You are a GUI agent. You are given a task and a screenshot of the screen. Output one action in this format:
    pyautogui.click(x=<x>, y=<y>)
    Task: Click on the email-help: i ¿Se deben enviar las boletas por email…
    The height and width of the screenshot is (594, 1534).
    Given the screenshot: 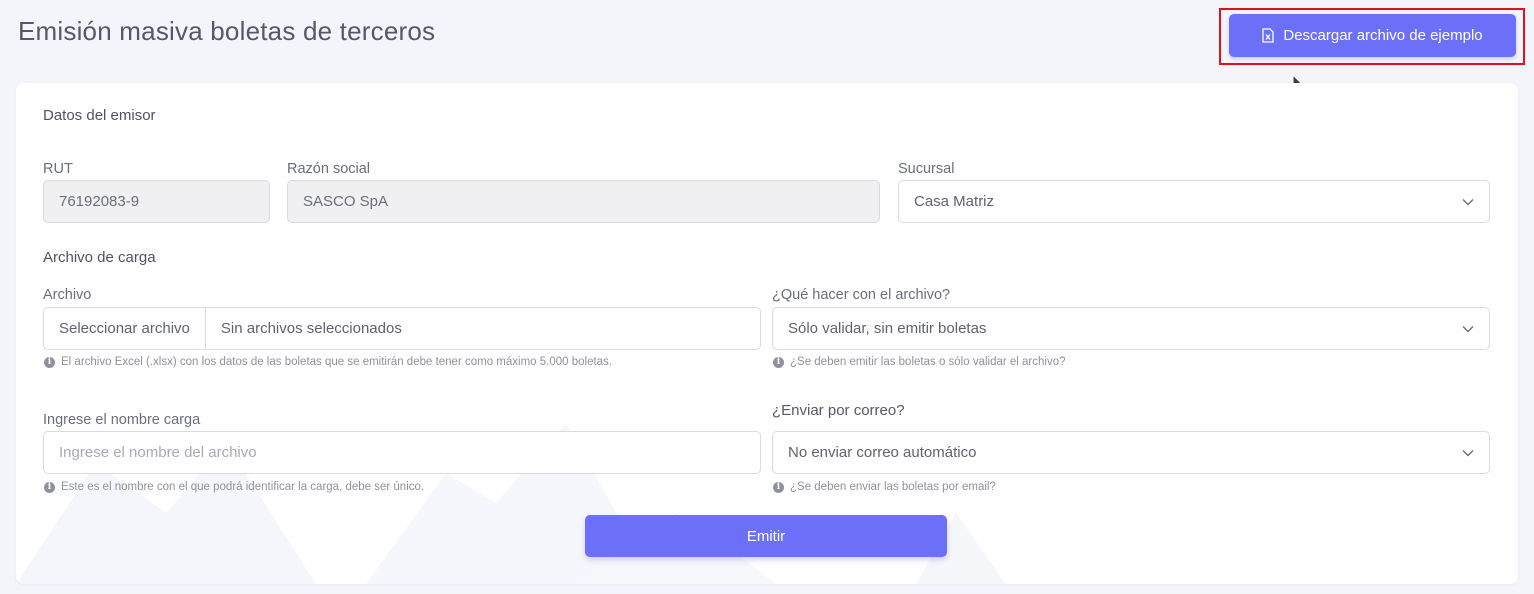 What is the action you would take?
    pyautogui.click(x=884, y=487)
    